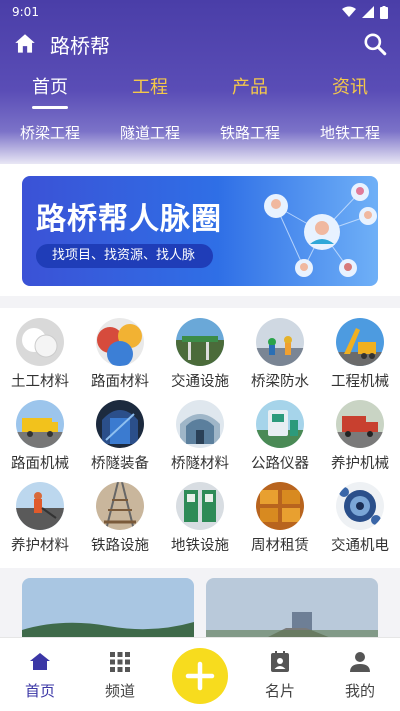 This screenshot has width=400, height=711. I want to click on category-bridge-waterproof: 桥梁防水, so click(280, 359).